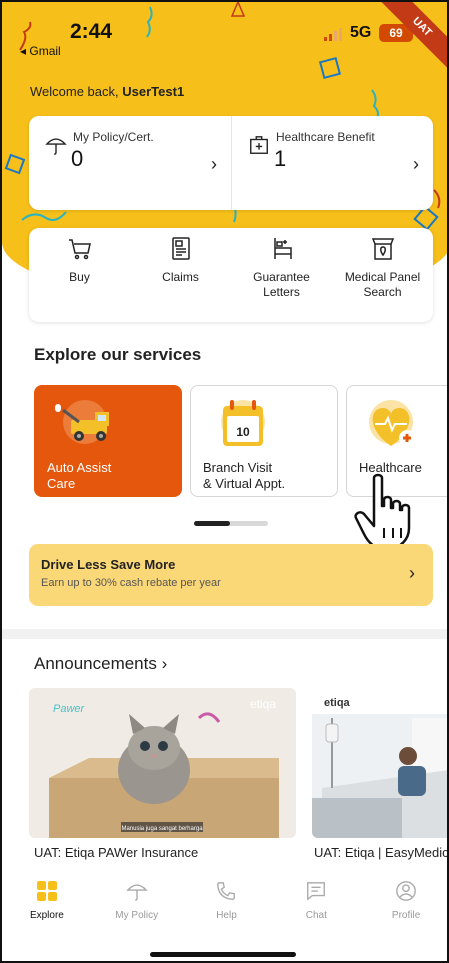 This screenshot has height=963, width=449. What do you see at coordinates (162, 829) in the screenshot?
I see `image-overlay-caption: Manusia juga sangat berharga` at bounding box center [162, 829].